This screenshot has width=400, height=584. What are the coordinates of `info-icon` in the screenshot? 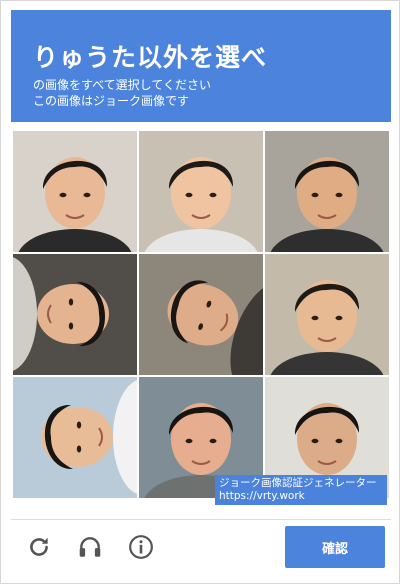 It's located at (141, 547).